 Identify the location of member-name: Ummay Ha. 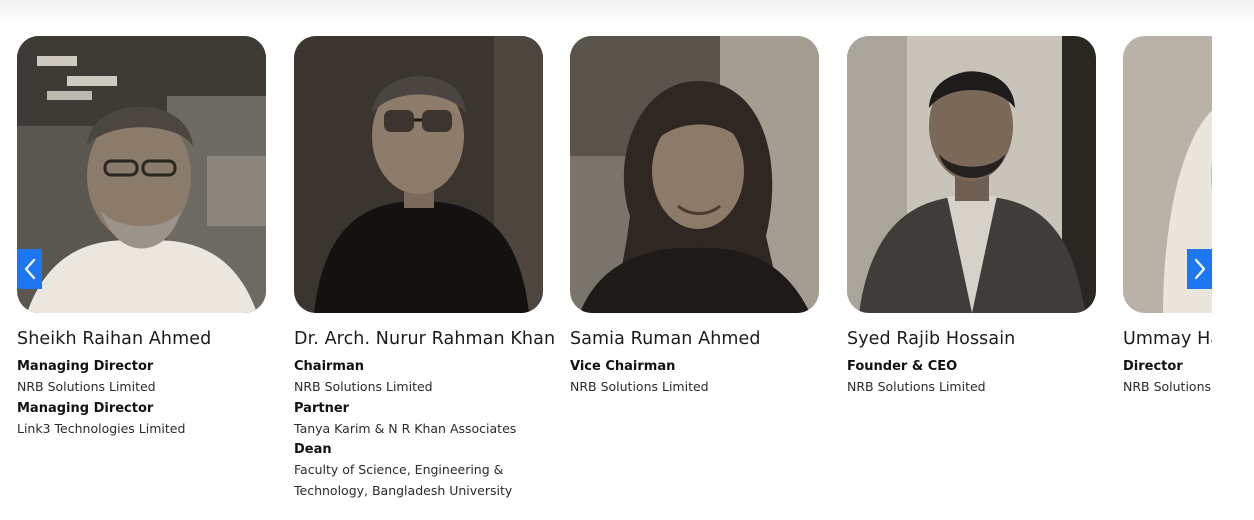
(1167, 339).